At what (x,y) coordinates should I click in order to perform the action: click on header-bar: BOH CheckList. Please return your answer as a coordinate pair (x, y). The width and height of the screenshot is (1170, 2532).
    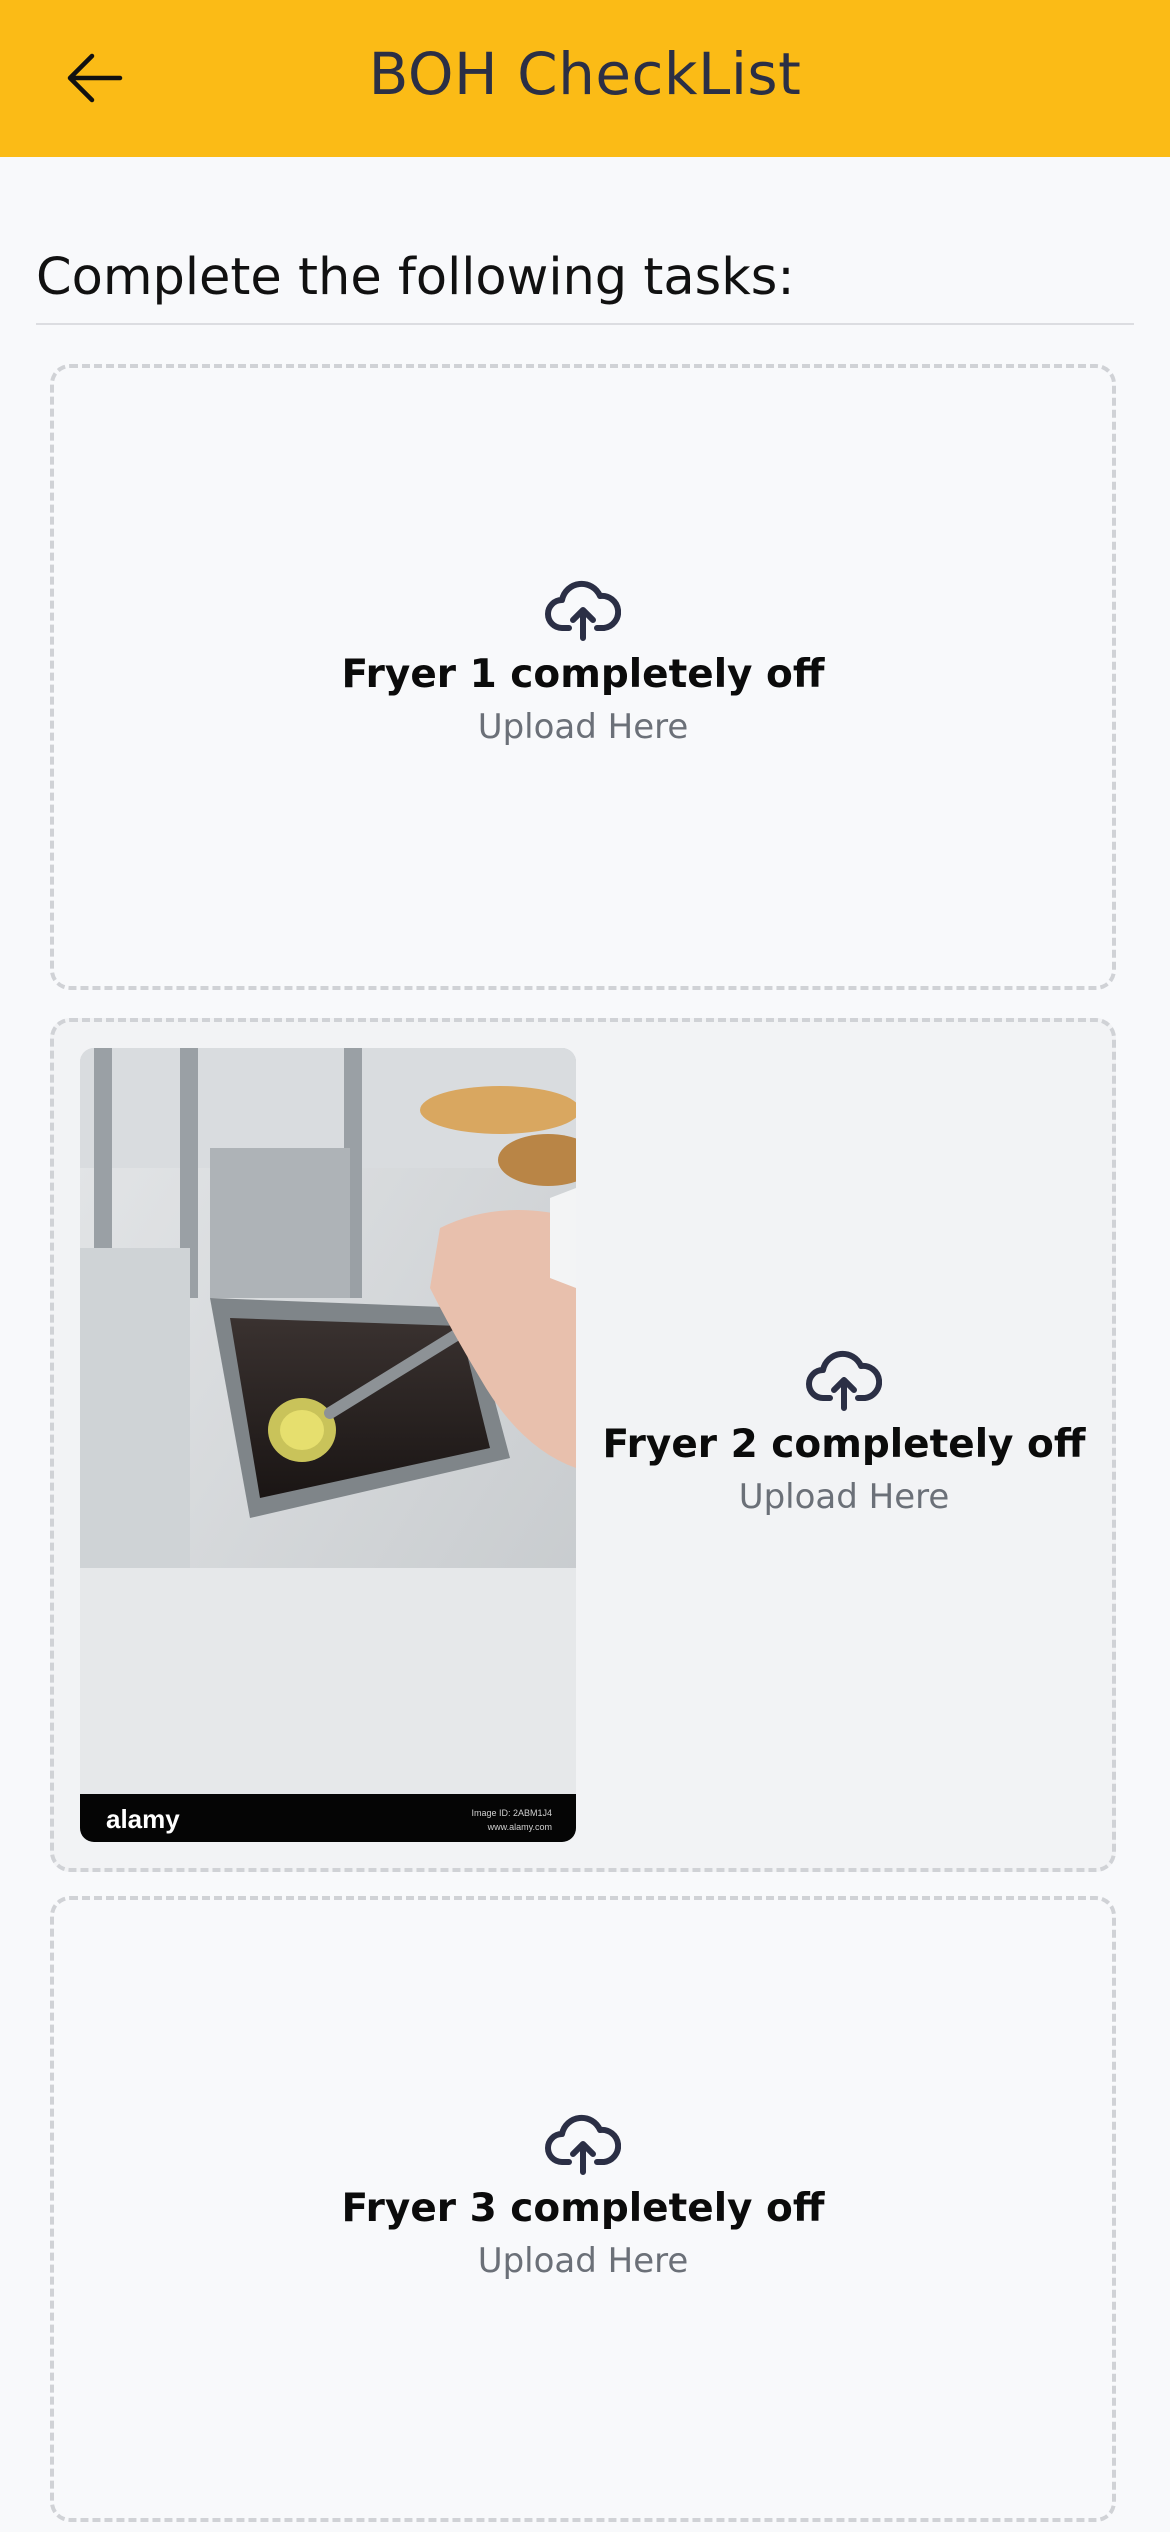
    Looking at the image, I should click on (585, 78).